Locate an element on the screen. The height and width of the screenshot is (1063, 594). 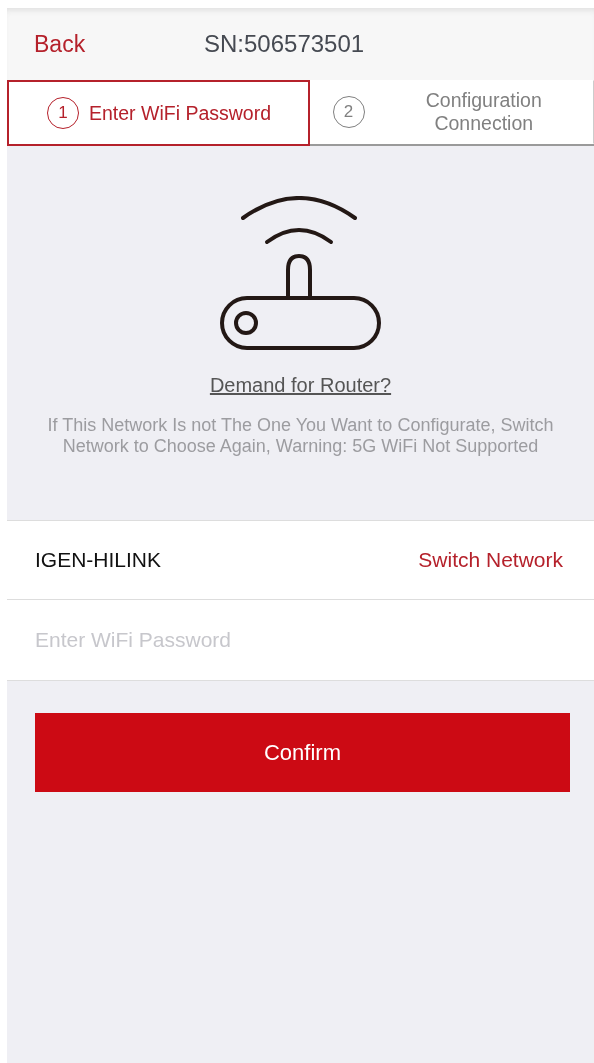
router-help-link: Demand for Router? is located at coordinates (300, 385).